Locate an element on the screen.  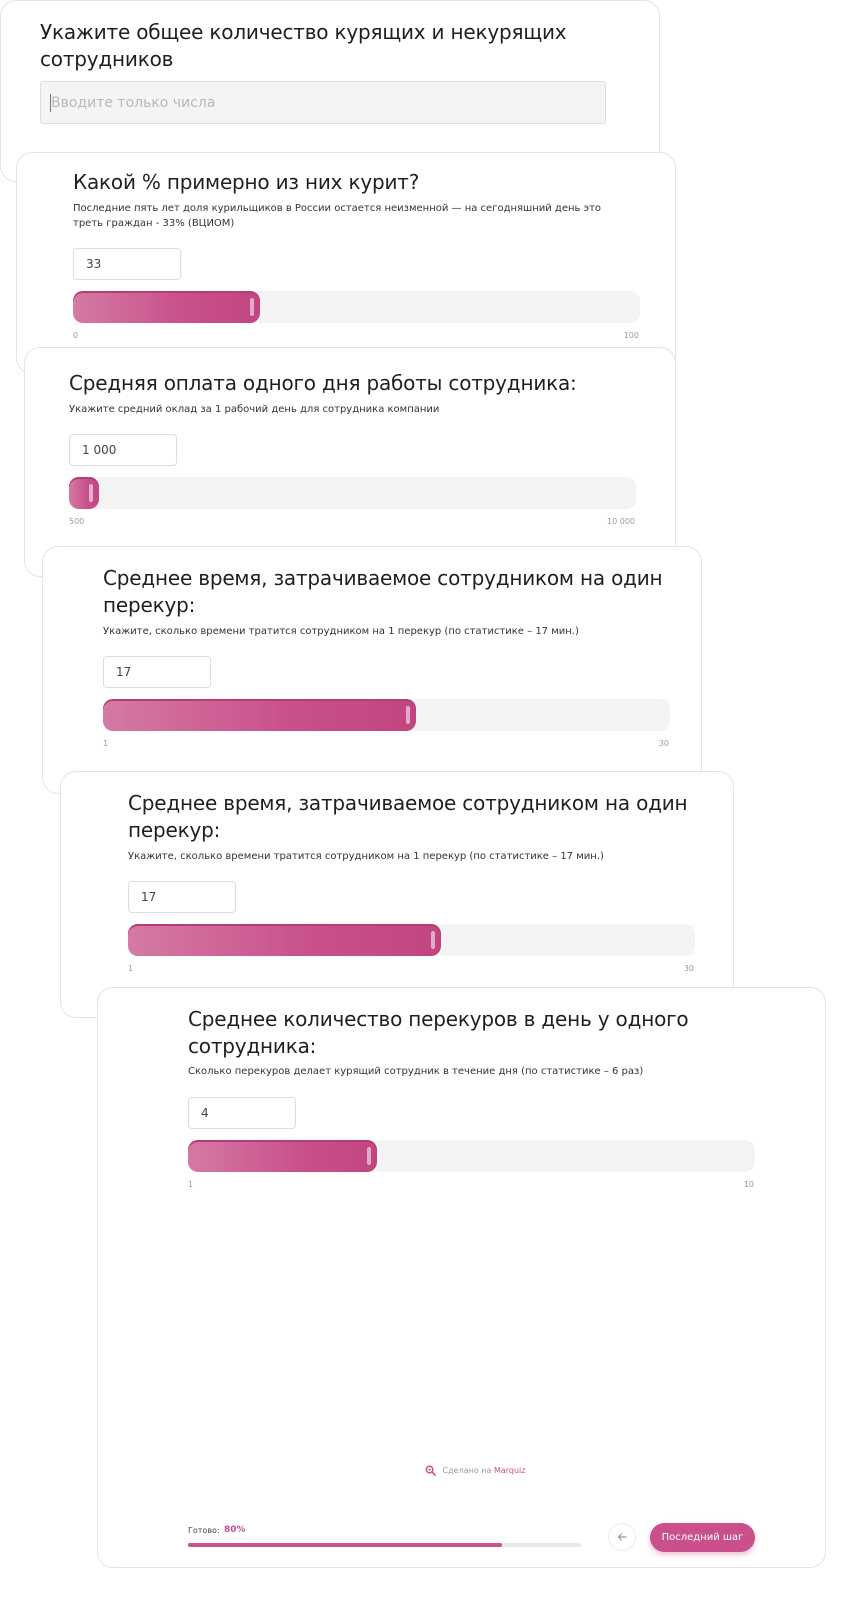
input-placeholder: Вводите только числа is located at coordinates (133, 103).